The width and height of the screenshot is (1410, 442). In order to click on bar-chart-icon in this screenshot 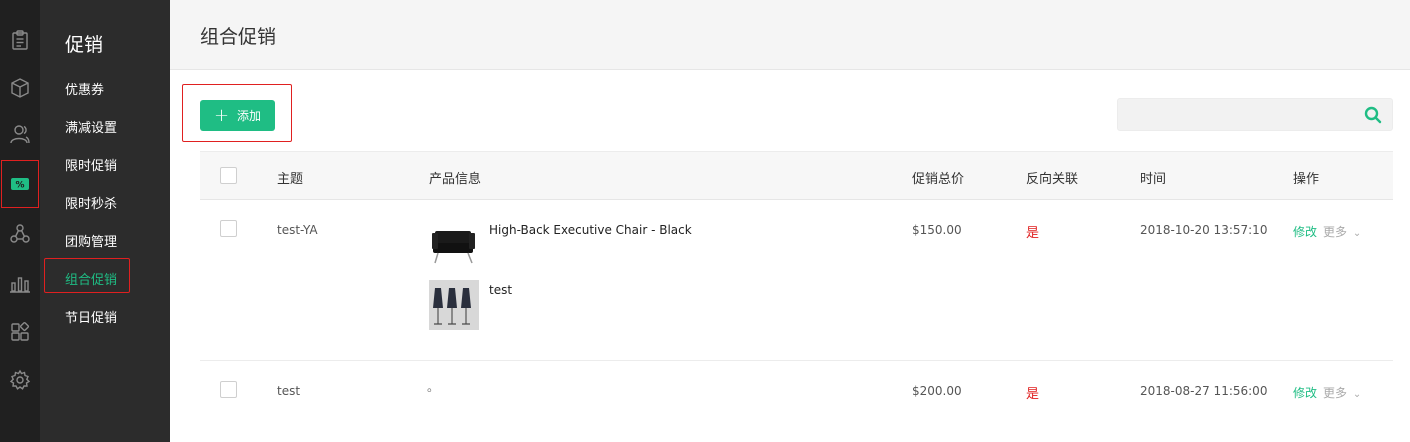, I will do `click(20, 285)`.